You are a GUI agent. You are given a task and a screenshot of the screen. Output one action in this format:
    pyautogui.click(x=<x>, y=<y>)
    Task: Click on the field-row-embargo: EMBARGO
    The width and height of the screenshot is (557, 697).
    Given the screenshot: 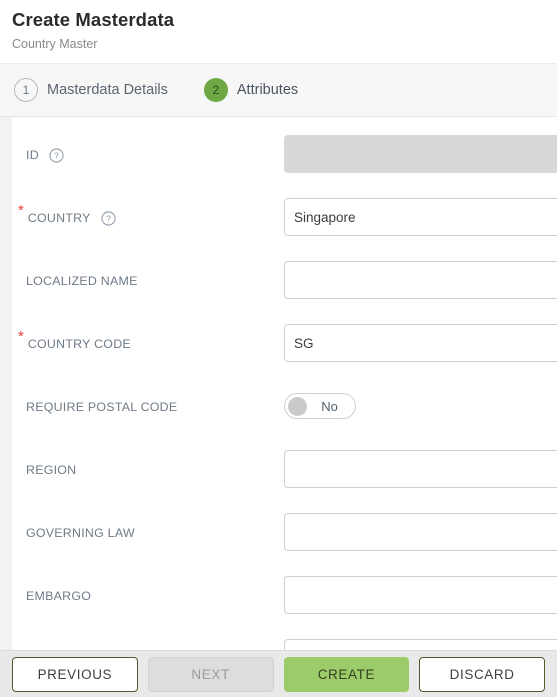 What is the action you would take?
    pyautogui.click(x=291, y=607)
    